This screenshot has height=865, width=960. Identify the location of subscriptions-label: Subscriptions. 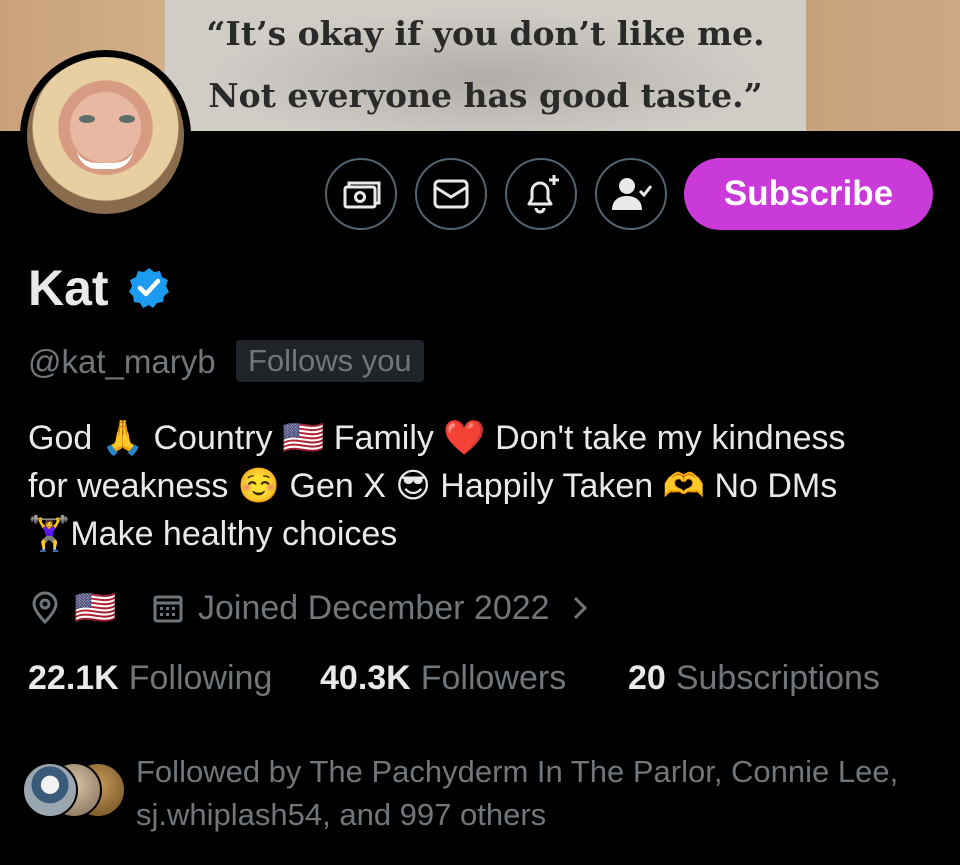
(777, 678).